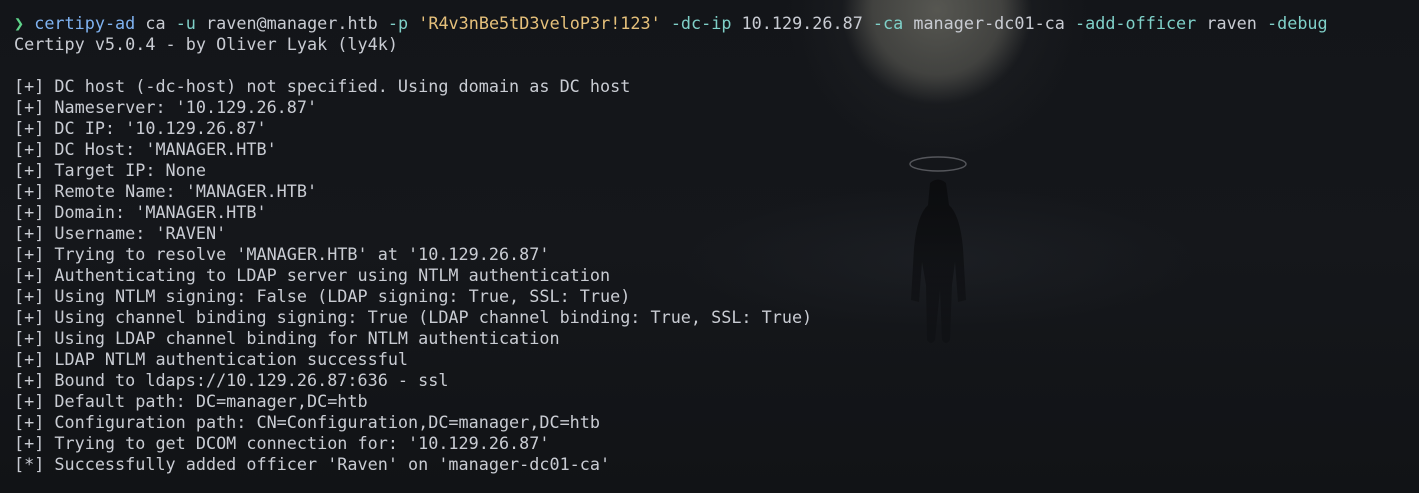 The width and height of the screenshot is (1419, 493). Describe the element at coordinates (539, 23) in the screenshot. I see `command-string: 'R4v3nBe5tD3veloP3r!123'` at that location.